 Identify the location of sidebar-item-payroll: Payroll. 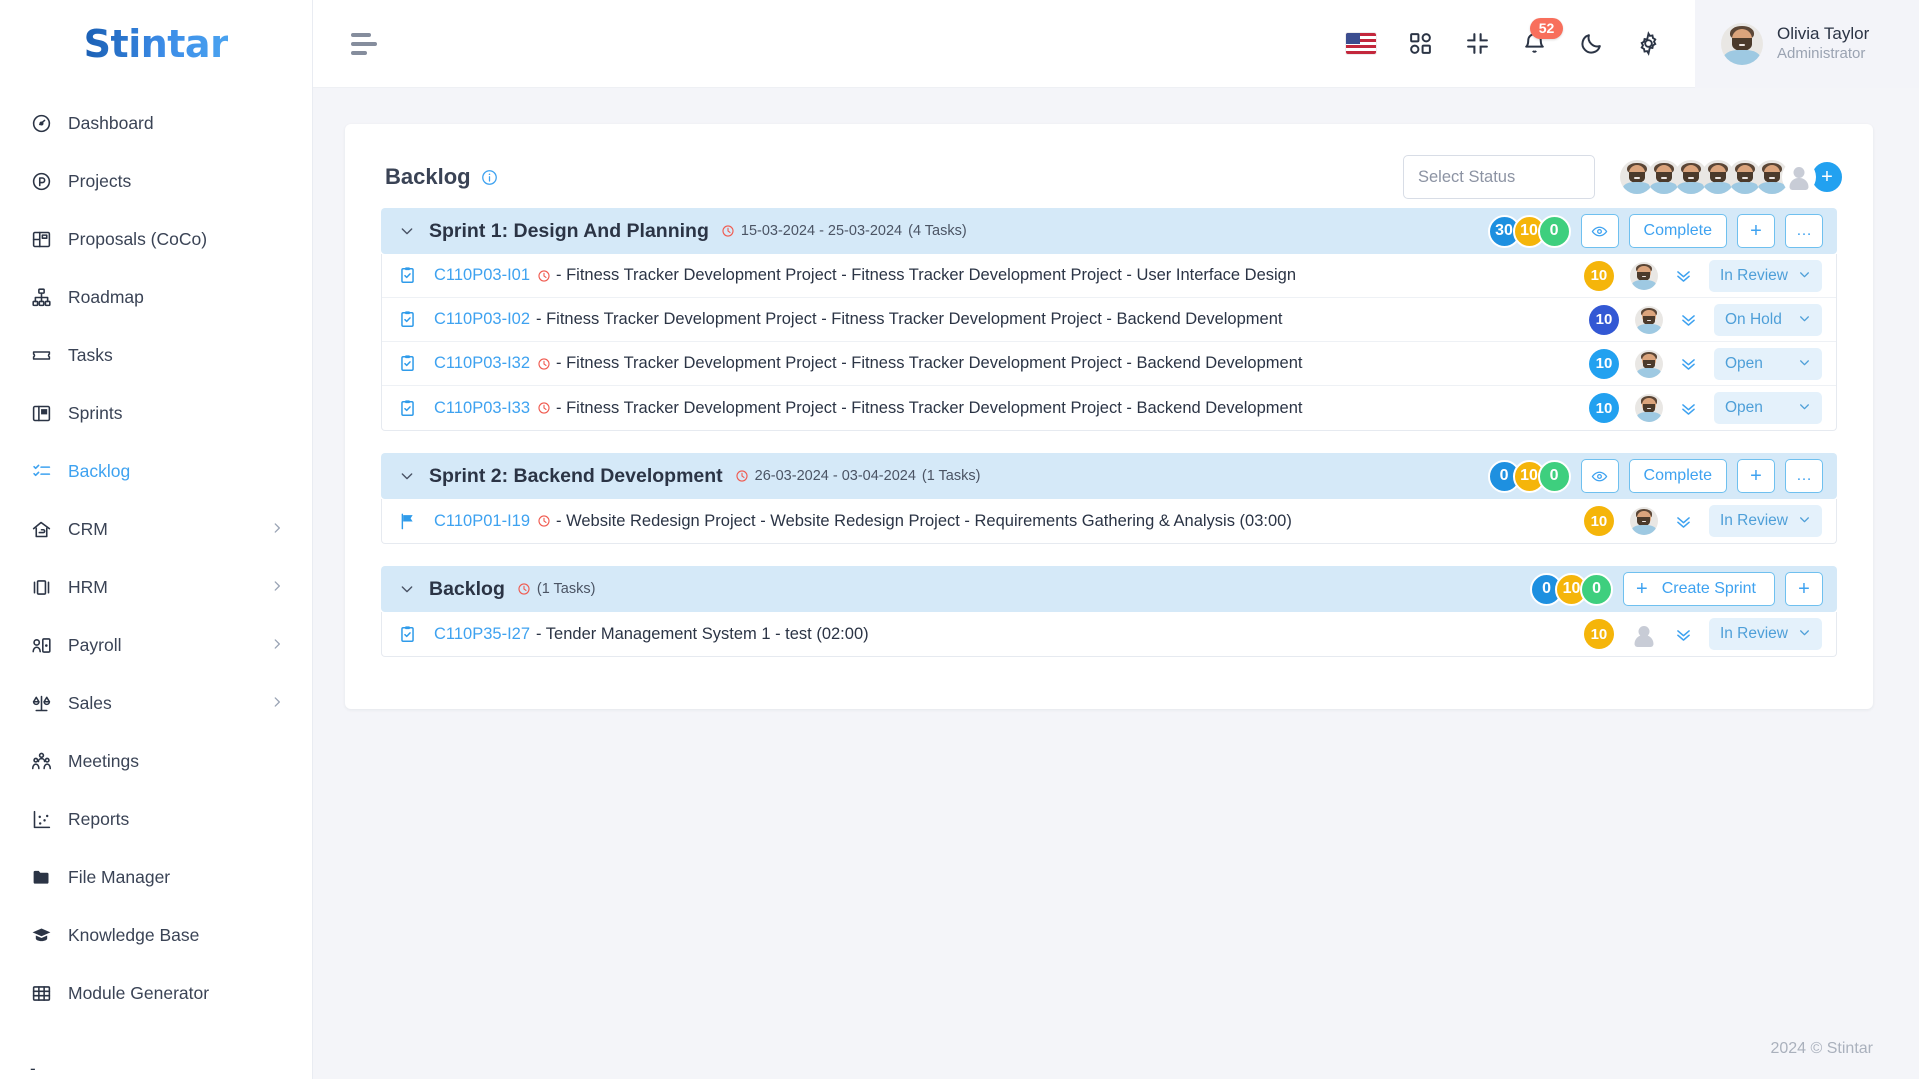
(156, 645).